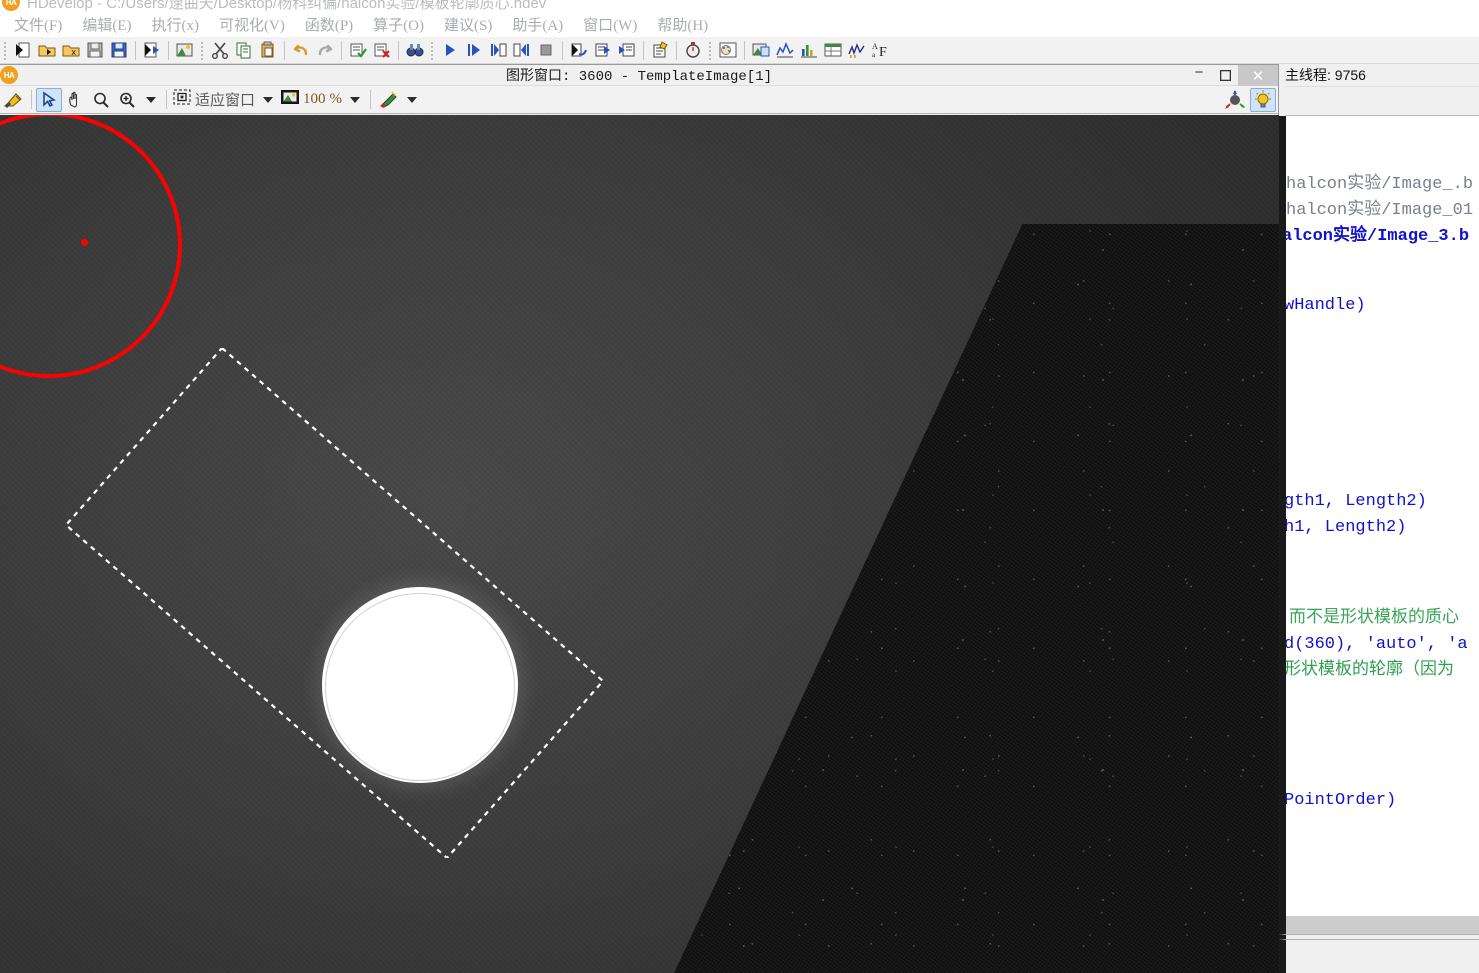 Image resolution: width=1479 pixels, height=973 pixels. What do you see at coordinates (627, 50) in the screenshot?
I see `set-pc-icon` at bounding box center [627, 50].